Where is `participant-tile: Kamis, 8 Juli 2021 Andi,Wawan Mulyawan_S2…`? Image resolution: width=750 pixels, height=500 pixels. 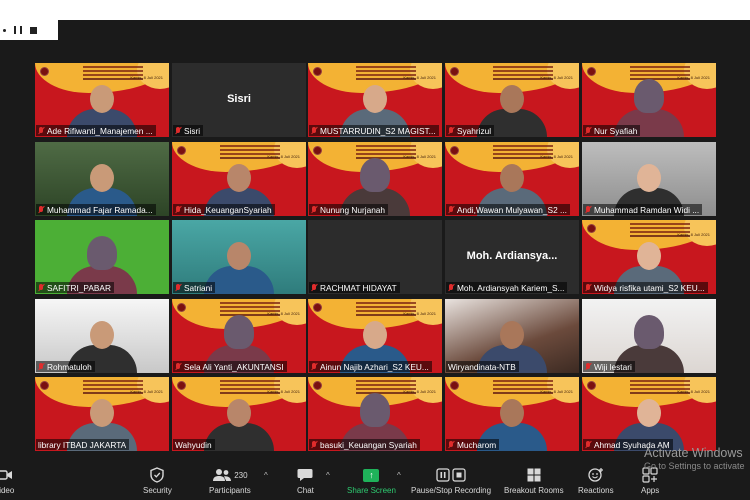
participant-tile: Kamis, 8 Juli 2021 Andi,Wawan Mulyawan_S2… is located at coordinates (512, 179).